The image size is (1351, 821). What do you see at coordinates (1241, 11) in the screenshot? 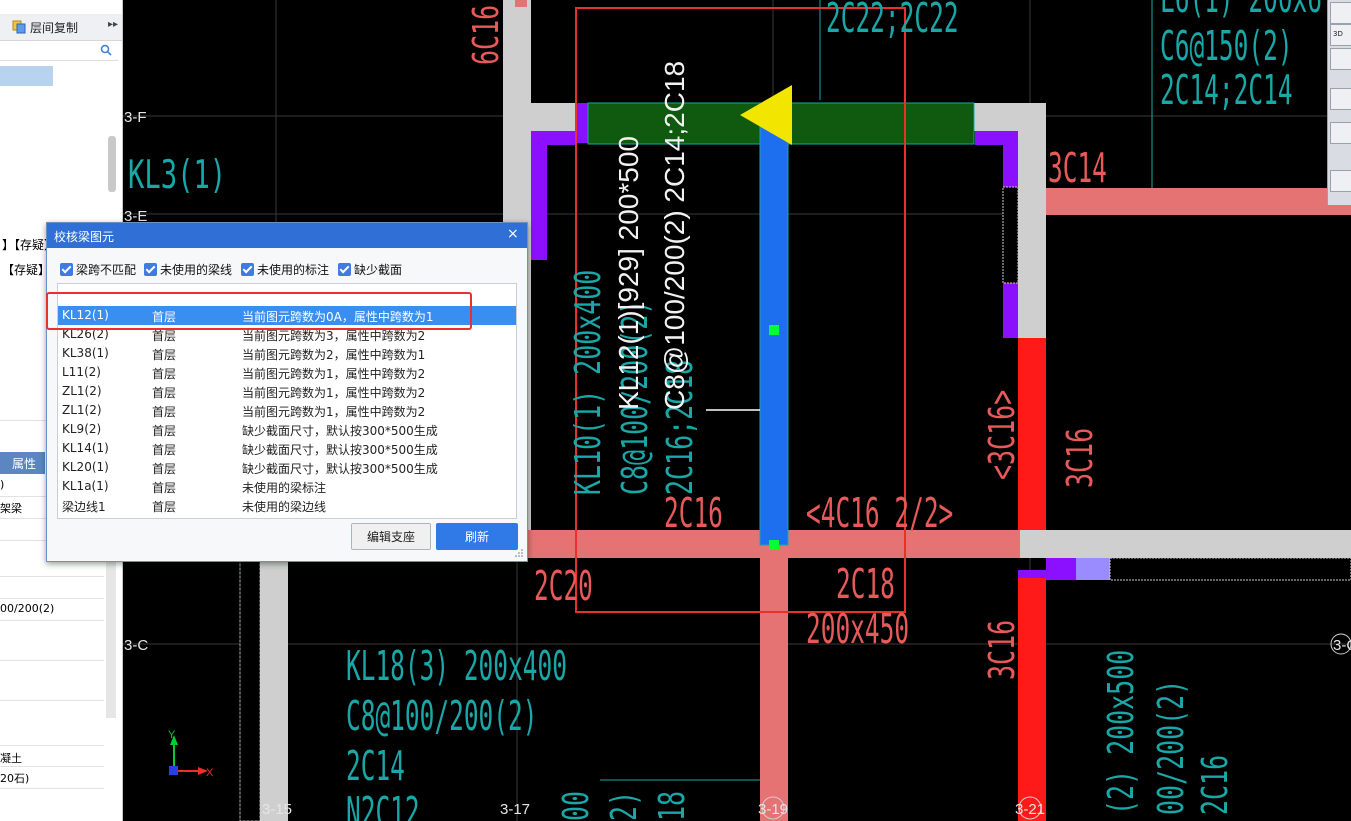
I see `annotation-tr-line1: L6(1) 200x6` at bounding box center [1241, 11].